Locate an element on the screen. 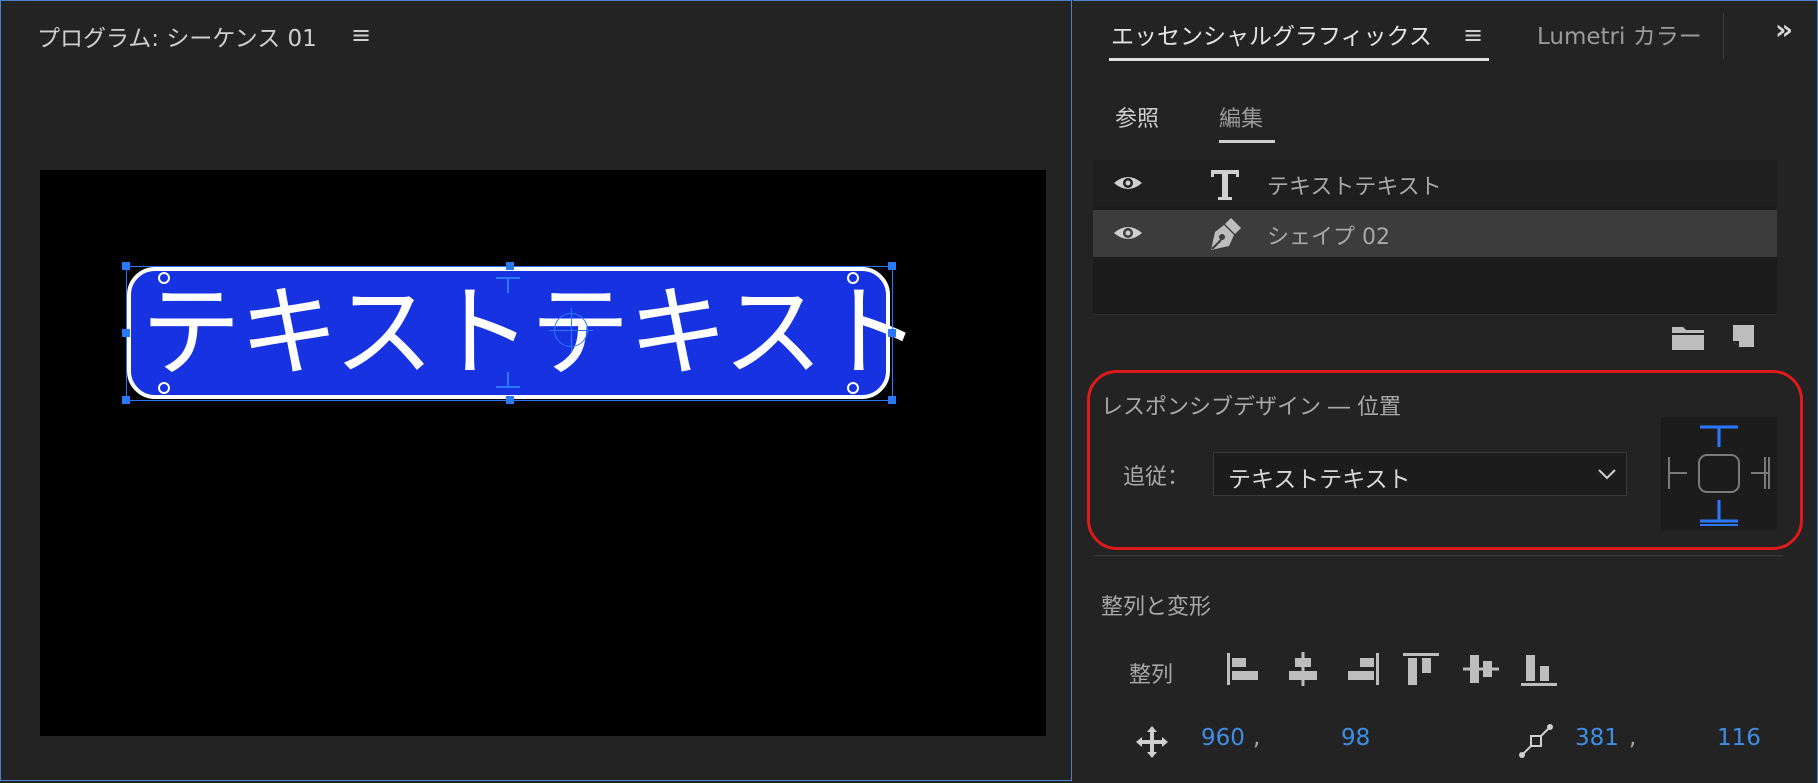 The image size is (1818, 783). align-center-horizontal-icon is located at coordinates (1303, 669).